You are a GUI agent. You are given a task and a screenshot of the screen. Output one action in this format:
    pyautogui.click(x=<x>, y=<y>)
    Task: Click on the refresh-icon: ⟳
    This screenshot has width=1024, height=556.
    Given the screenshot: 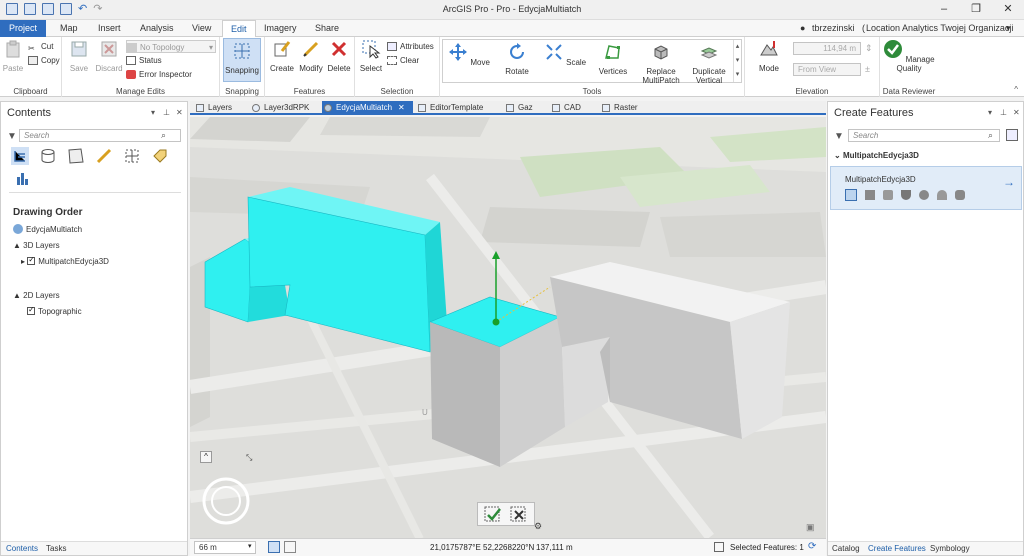 What is the action you would take?
    pyautogui.click(x=812, y=546)
    